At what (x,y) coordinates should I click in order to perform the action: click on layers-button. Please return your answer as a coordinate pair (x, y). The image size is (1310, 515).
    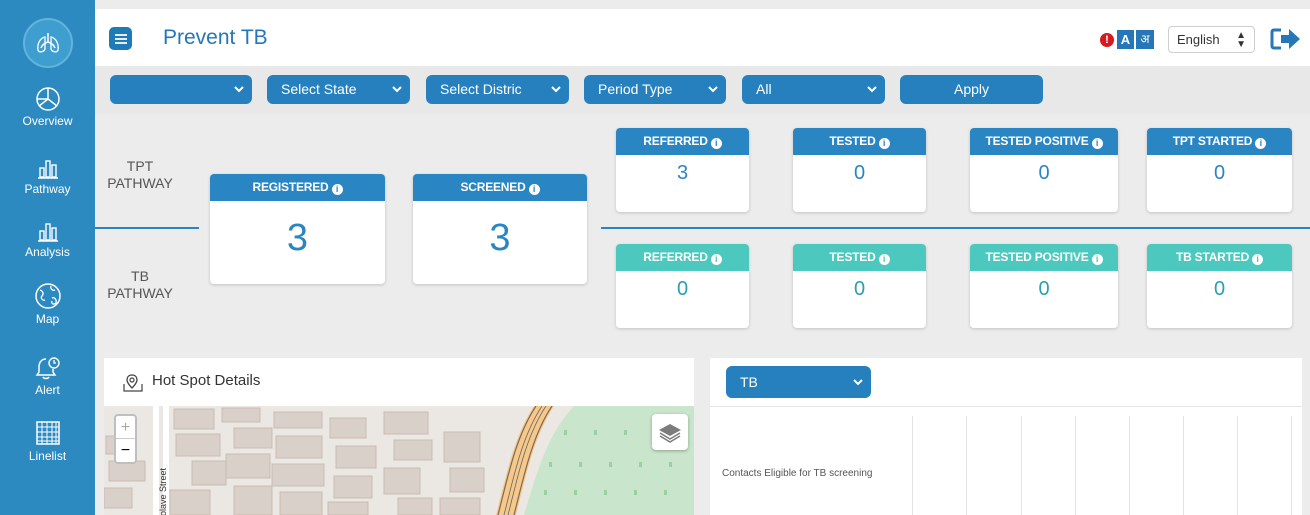
    Looking at the image, I should click on (670, 432).